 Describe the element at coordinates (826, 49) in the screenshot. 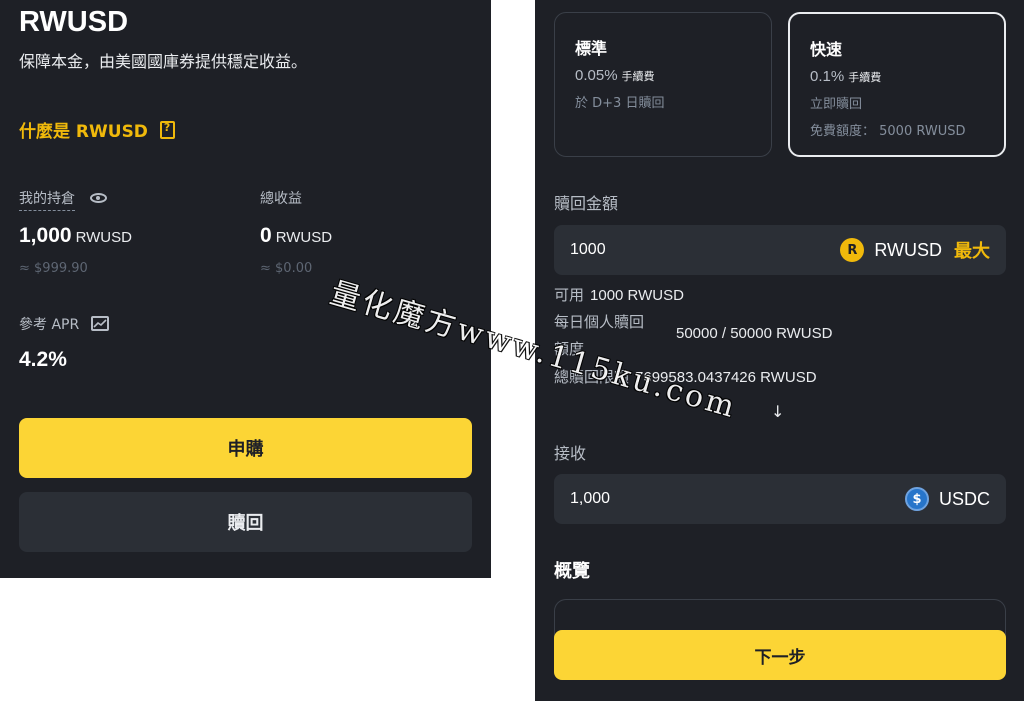

I see `option-title: 快速` at that location.